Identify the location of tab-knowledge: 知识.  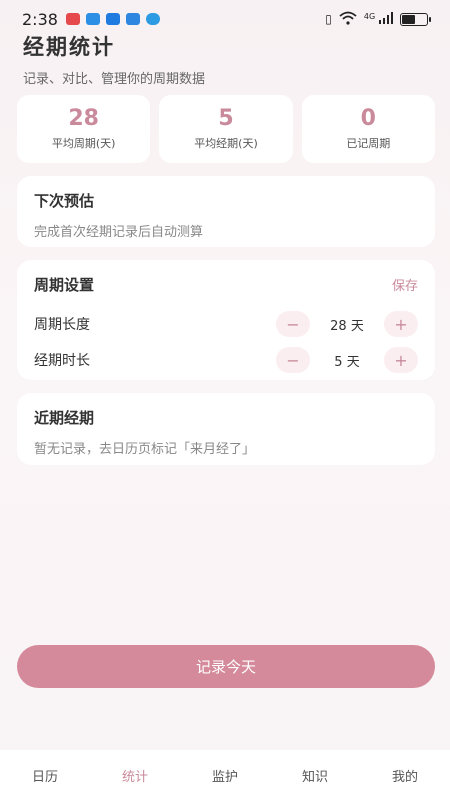
(315, 775).